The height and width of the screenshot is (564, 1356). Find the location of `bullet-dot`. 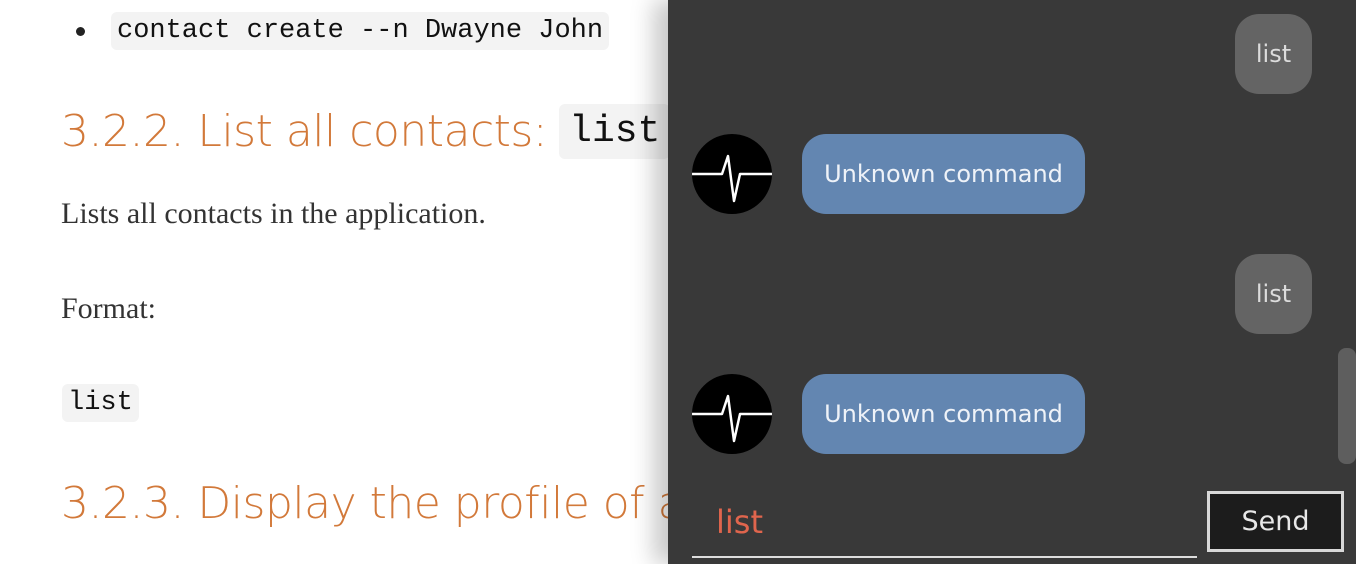

bullet-dot is located at coordinates (80, 31).